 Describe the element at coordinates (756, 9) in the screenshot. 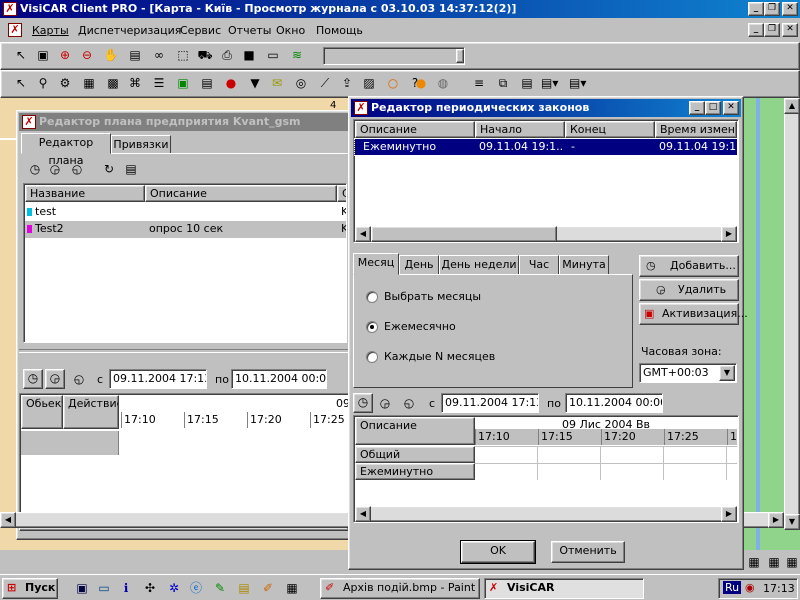

I see `minimize-button: _` at that location.